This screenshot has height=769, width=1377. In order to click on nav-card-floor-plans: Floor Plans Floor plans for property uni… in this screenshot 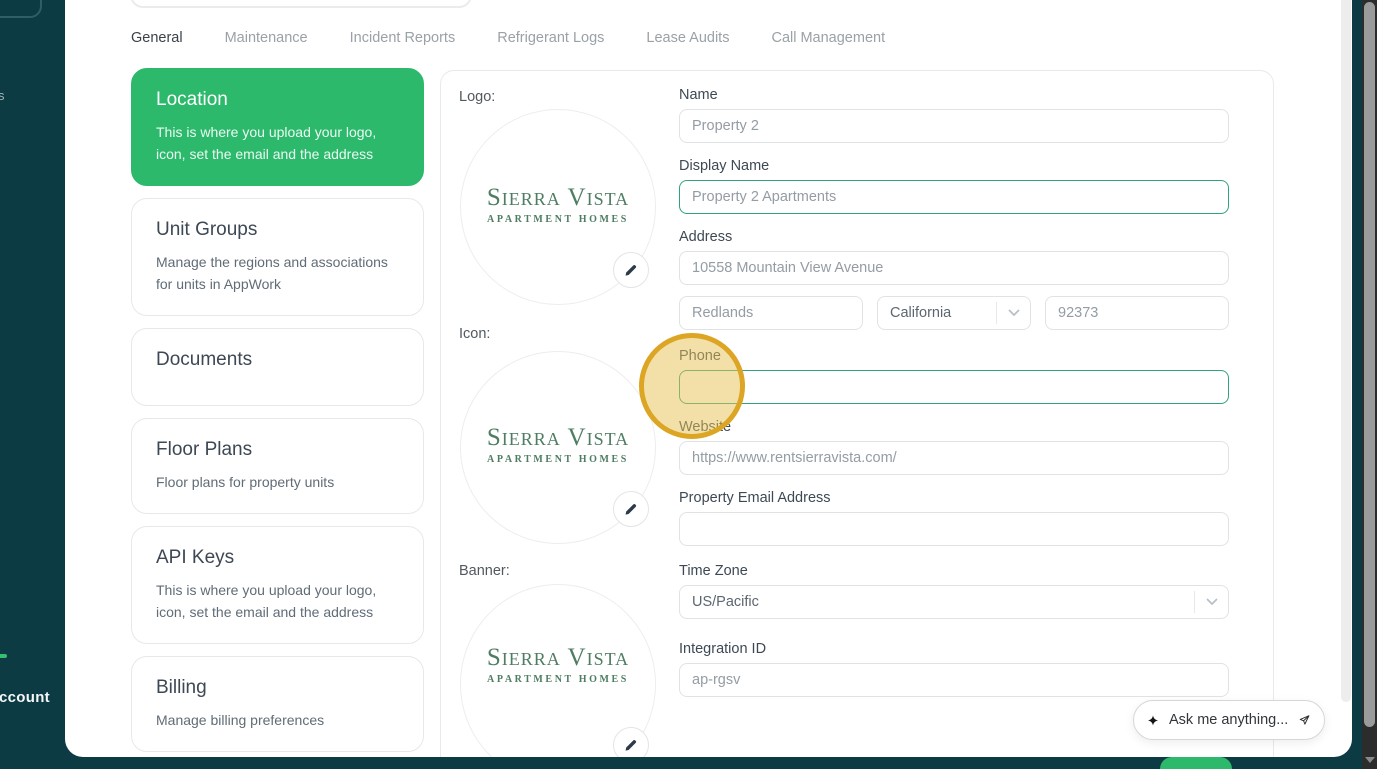, I will do `click(277, 466)`.